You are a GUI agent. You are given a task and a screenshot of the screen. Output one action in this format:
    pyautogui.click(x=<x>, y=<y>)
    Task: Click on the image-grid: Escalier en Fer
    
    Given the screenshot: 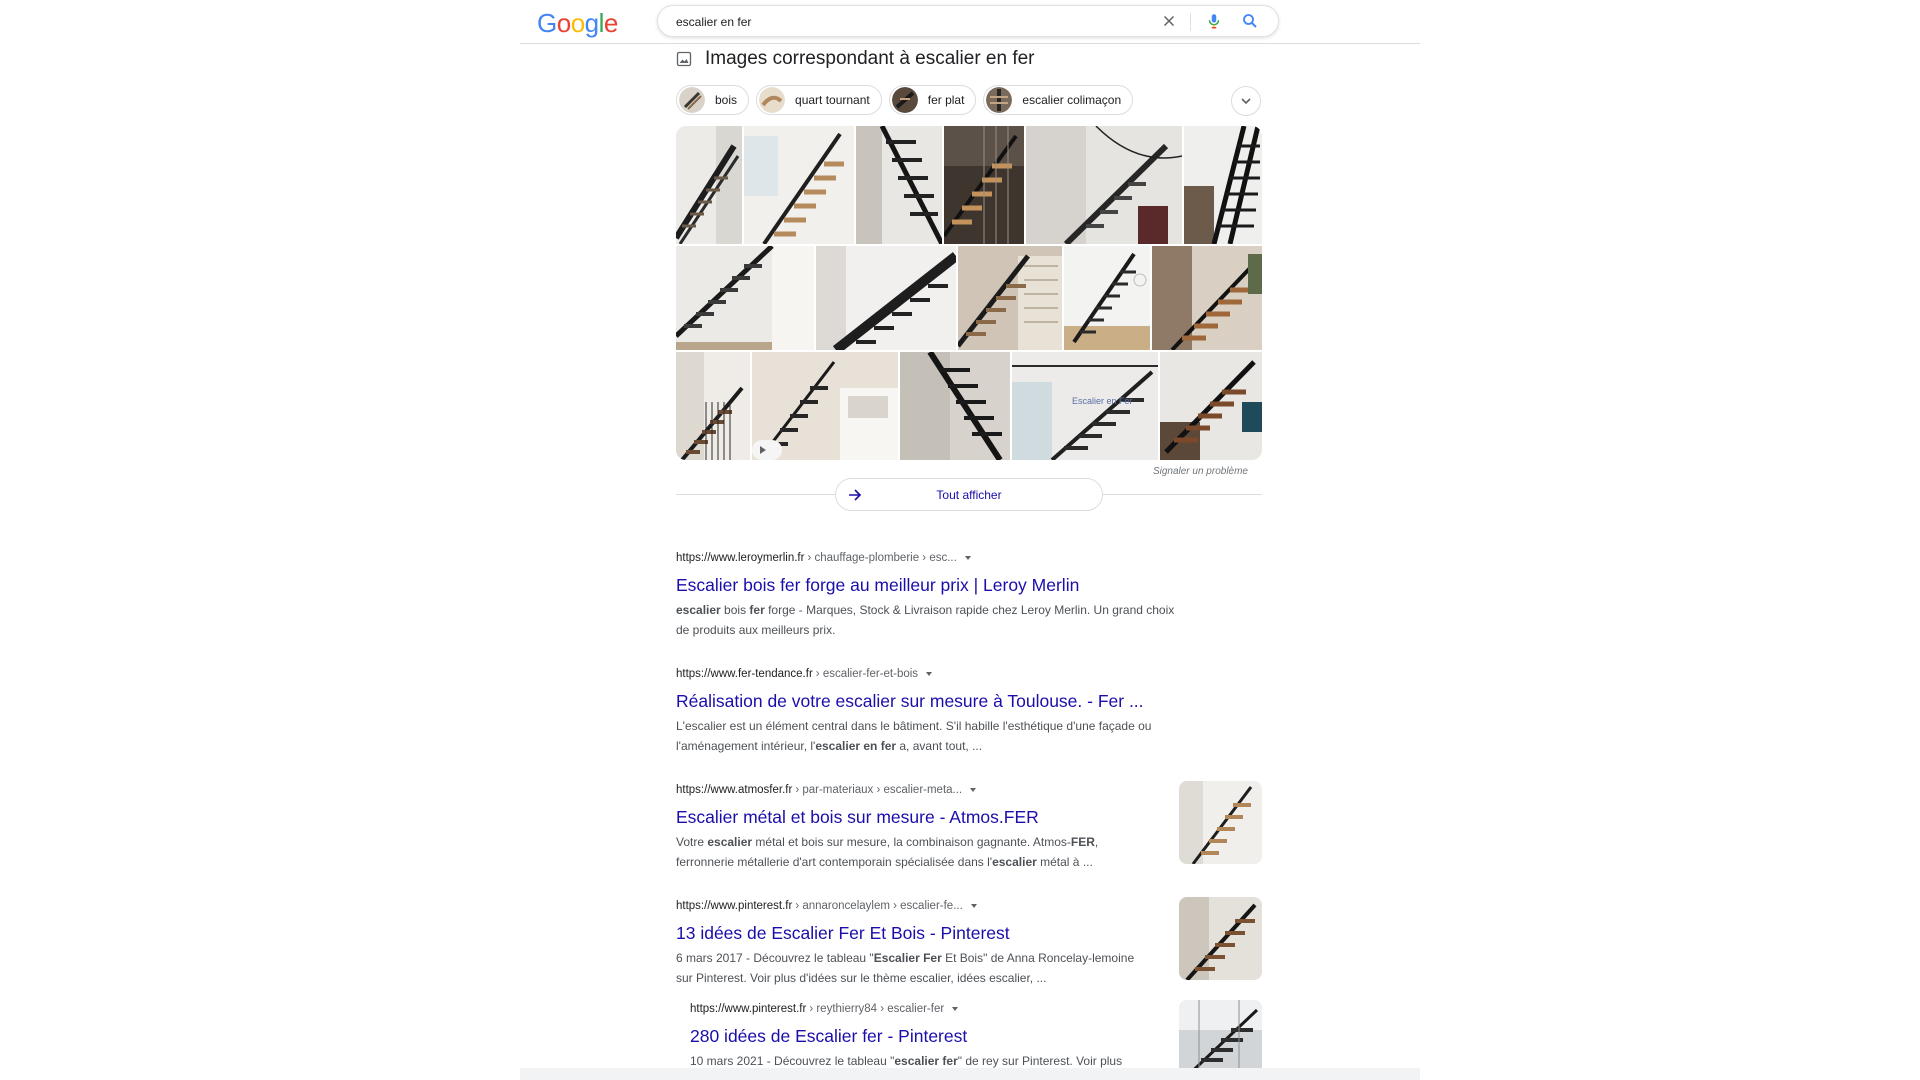 What is the action you would take?
    pyautogui.click(x=969, y=293)
    